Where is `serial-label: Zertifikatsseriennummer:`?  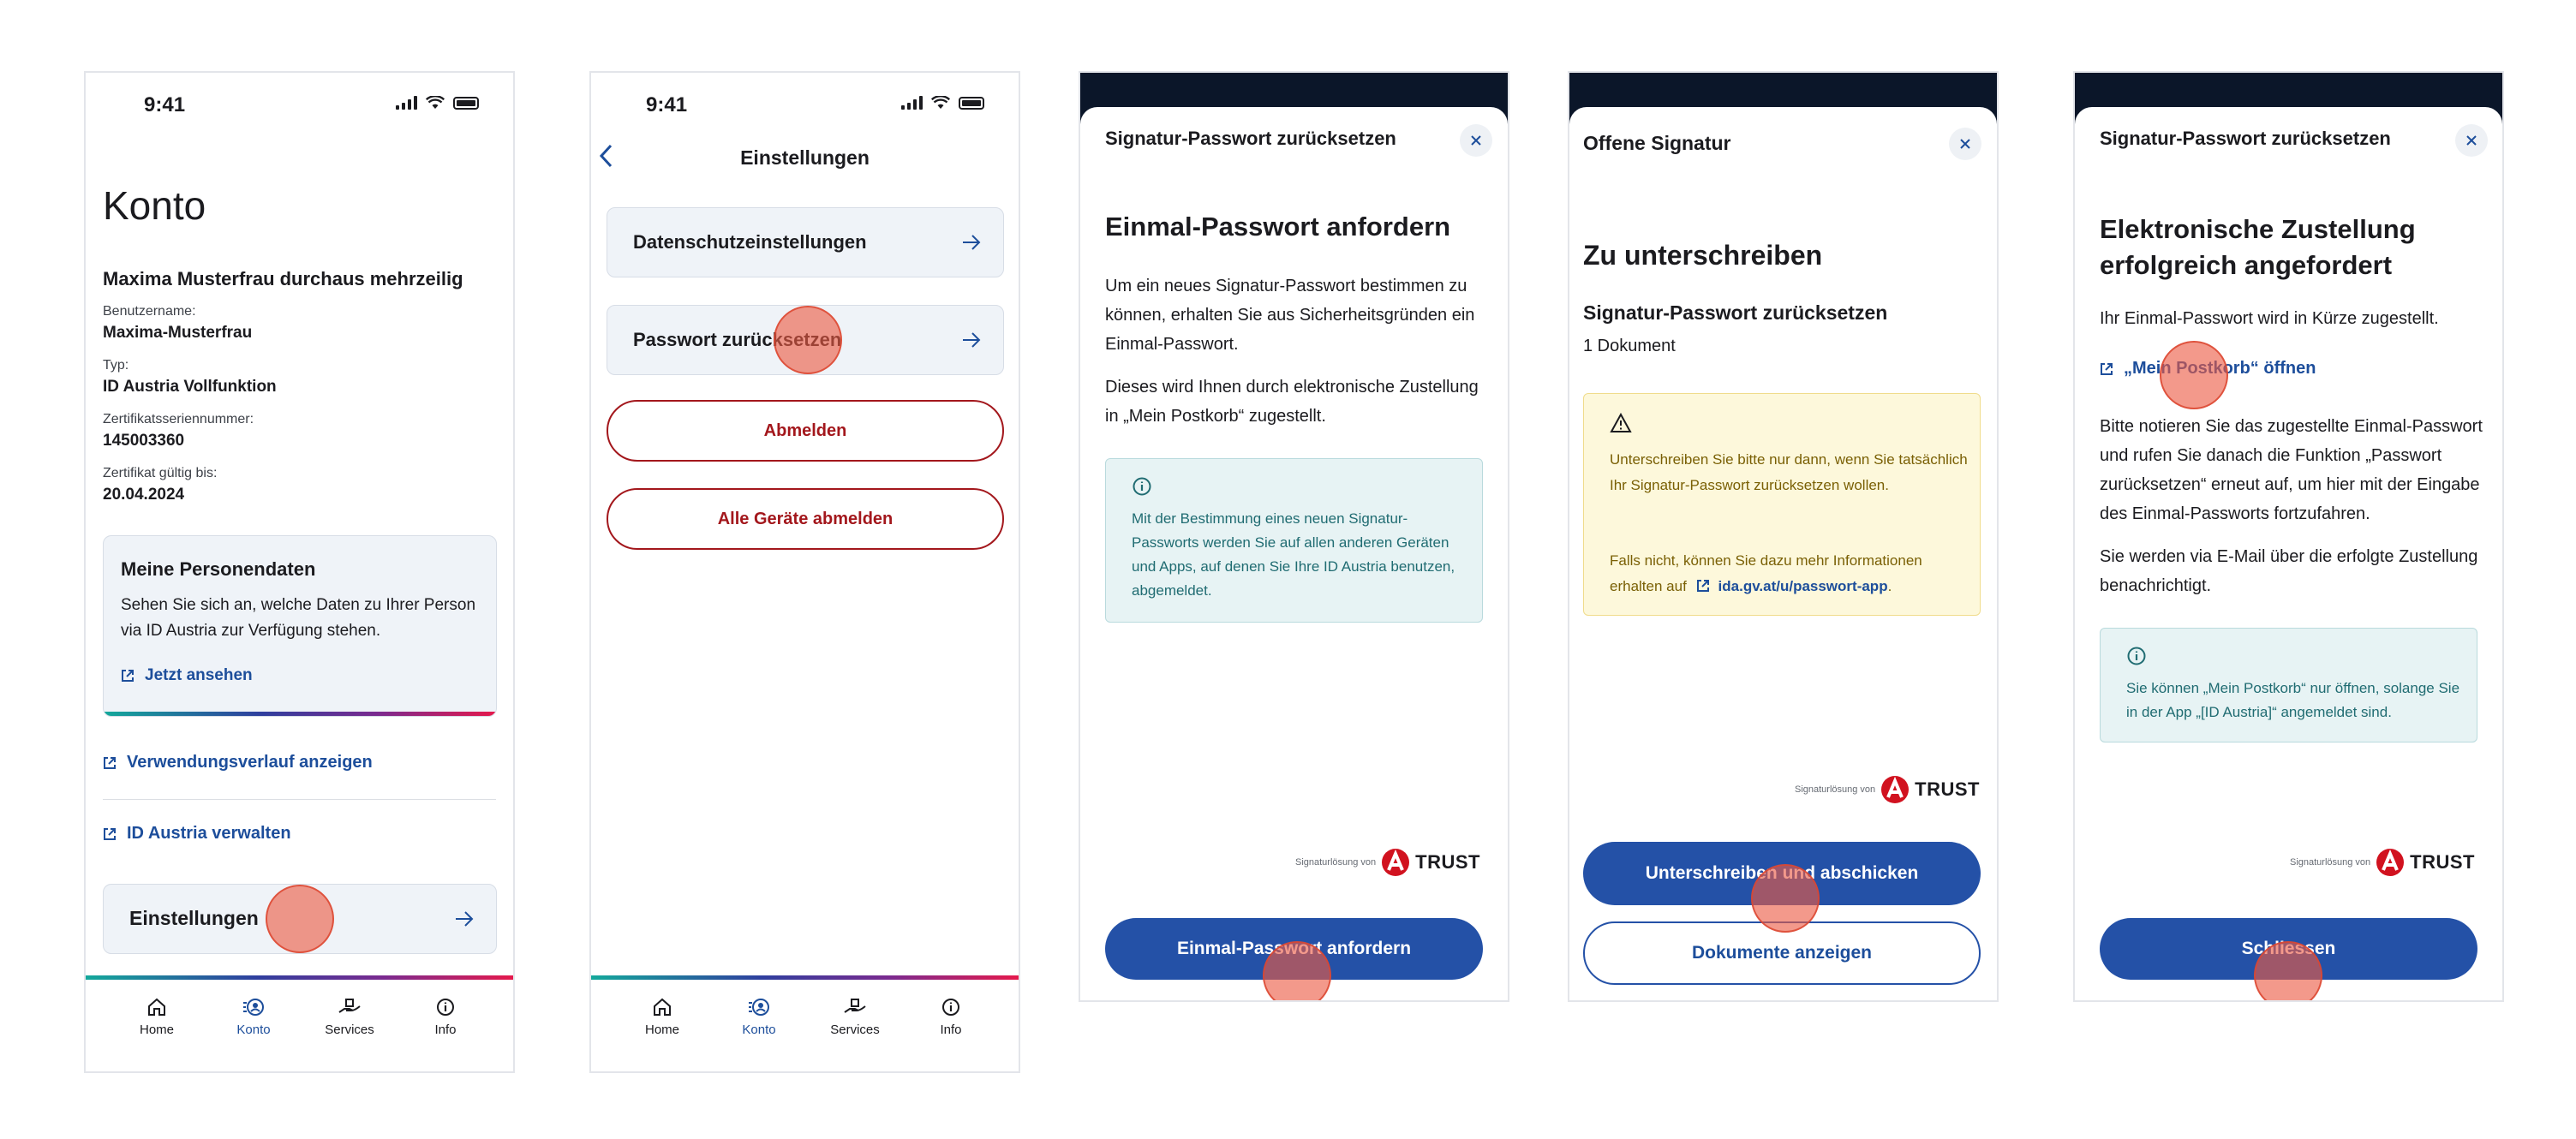 serial-label: Zertifikatsseriennummer: is located at coordinates (179, 419).